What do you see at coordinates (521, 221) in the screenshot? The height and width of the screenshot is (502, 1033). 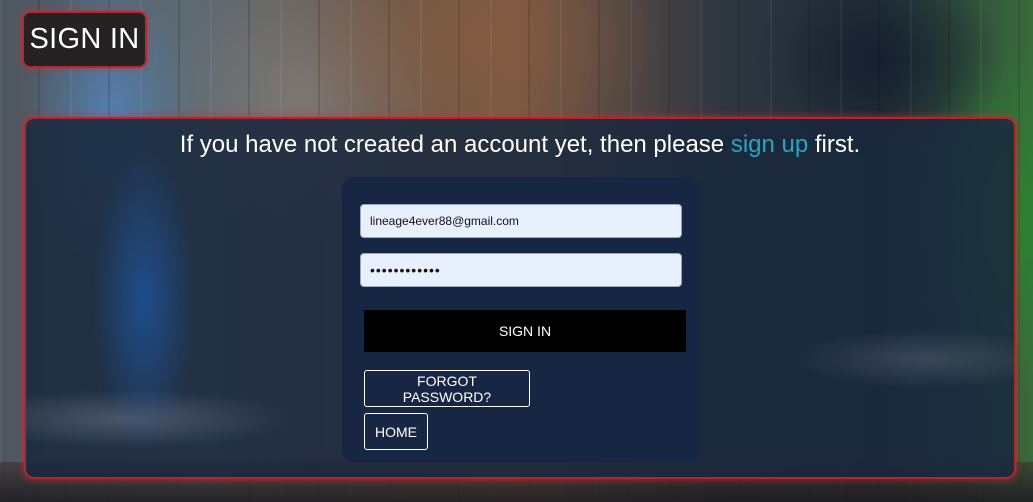 I see `email-field` at bounding box center [521, 221].